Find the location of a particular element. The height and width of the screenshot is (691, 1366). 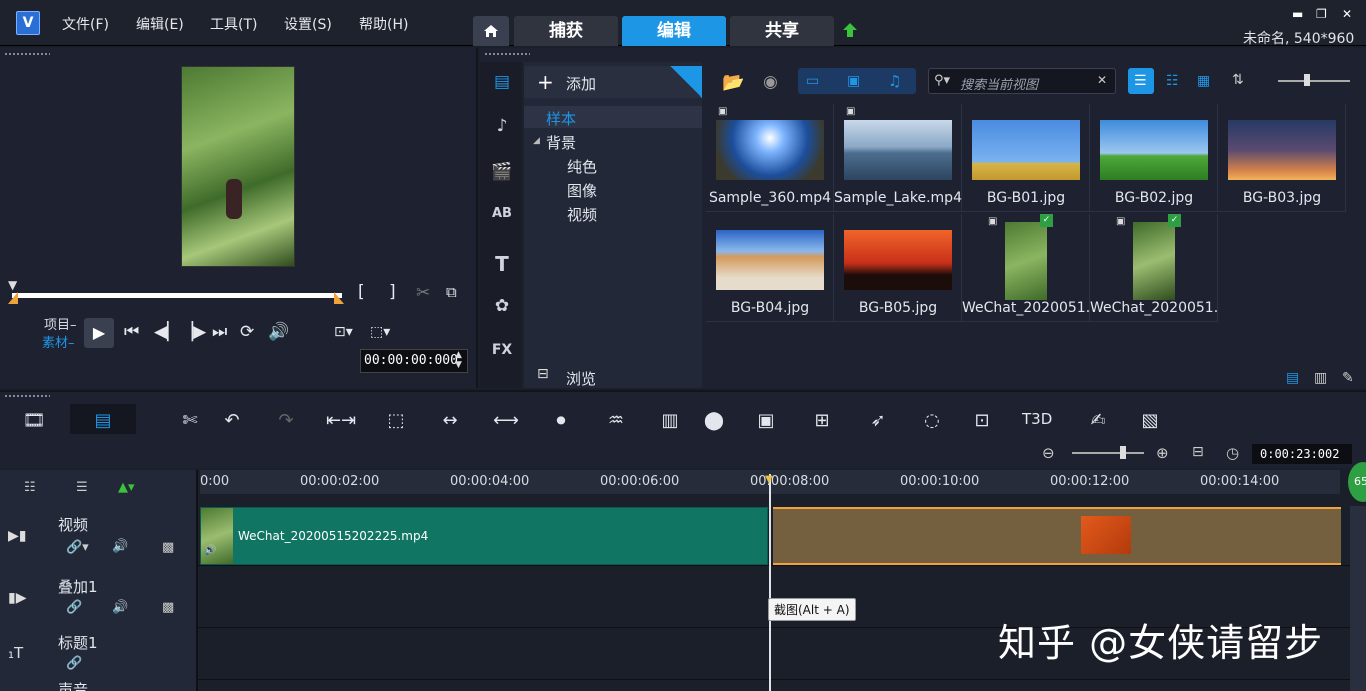

menu-edit: 编辑(E) is located at coordinates (160, 24).